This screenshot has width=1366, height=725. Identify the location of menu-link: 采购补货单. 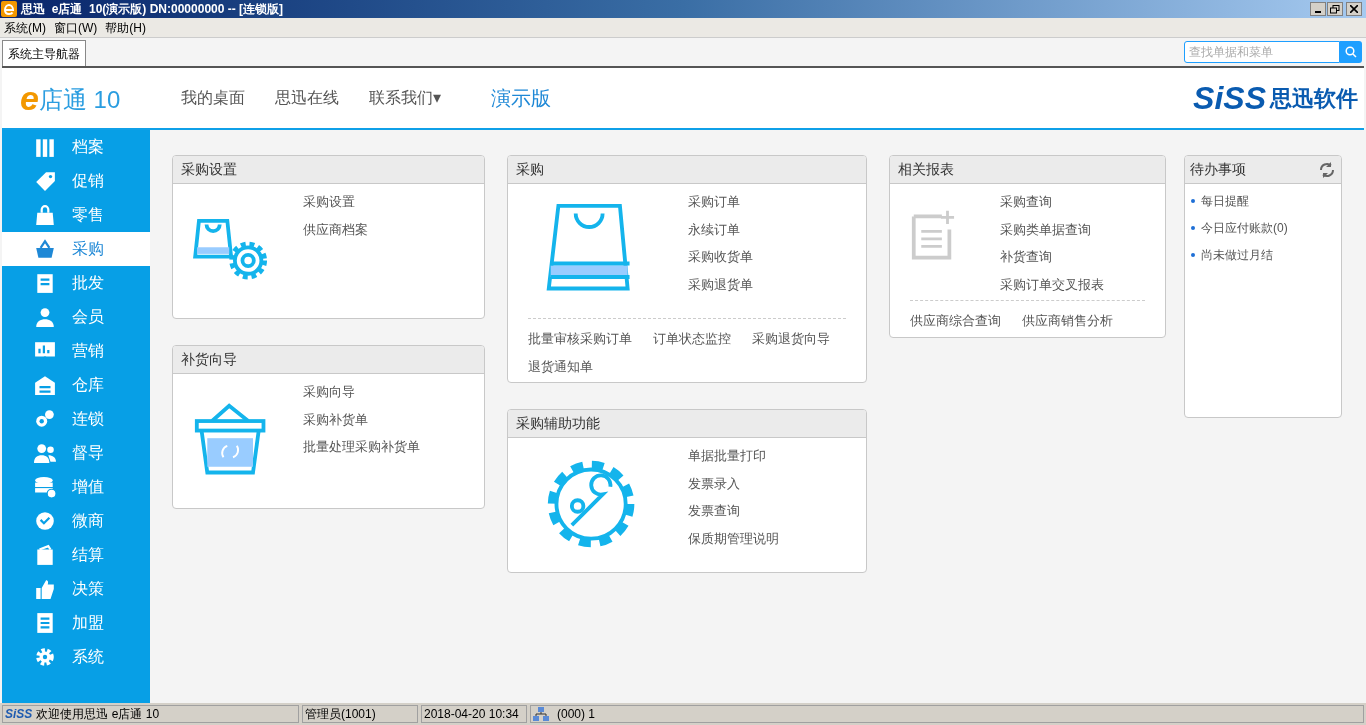
(361, 419).